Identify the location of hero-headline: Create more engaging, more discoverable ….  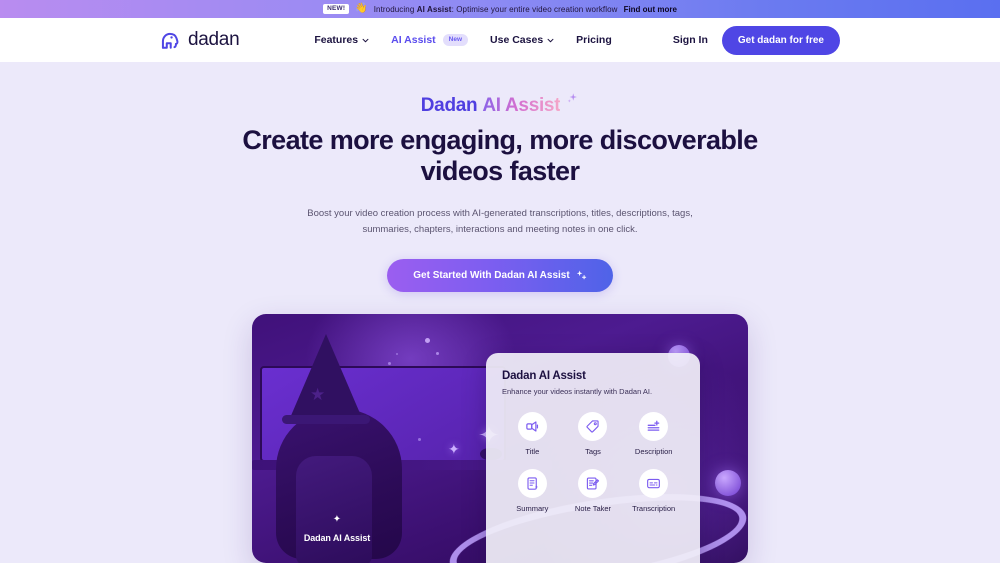
(500, 155).